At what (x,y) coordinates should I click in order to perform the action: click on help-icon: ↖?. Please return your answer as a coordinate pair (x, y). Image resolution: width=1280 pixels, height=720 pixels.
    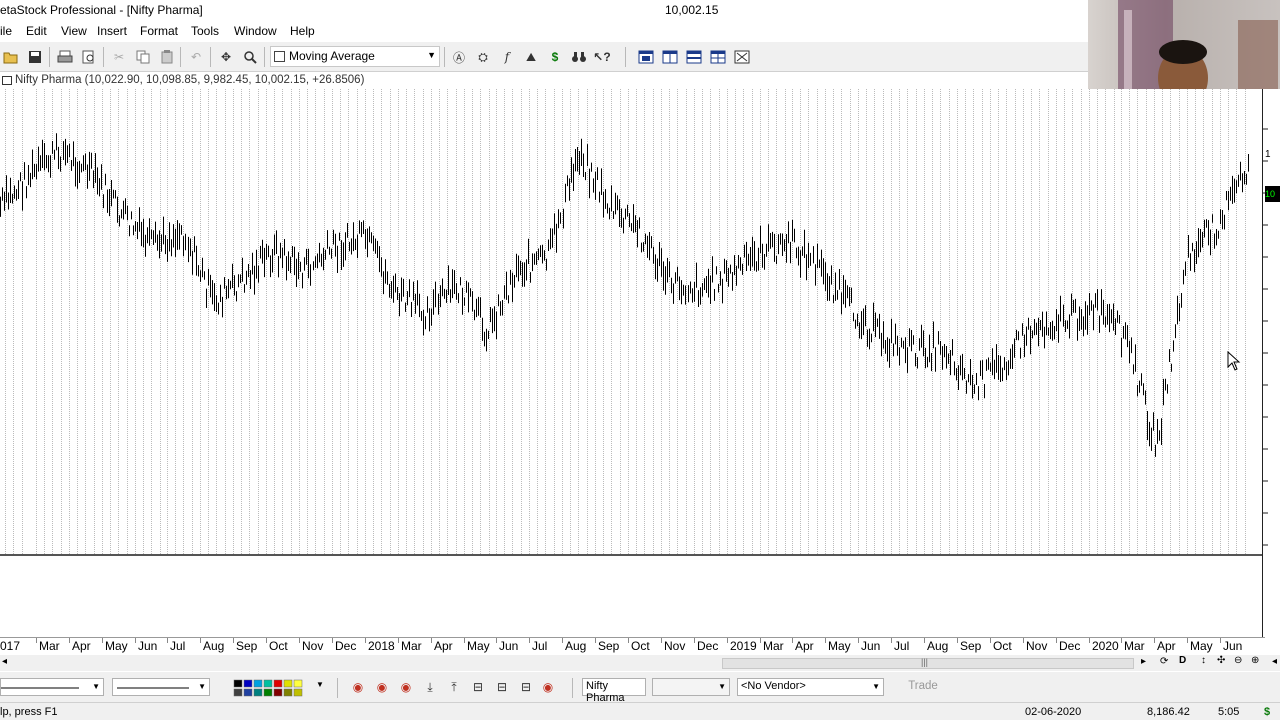
    Looking at the image, I should click on (602, 57).